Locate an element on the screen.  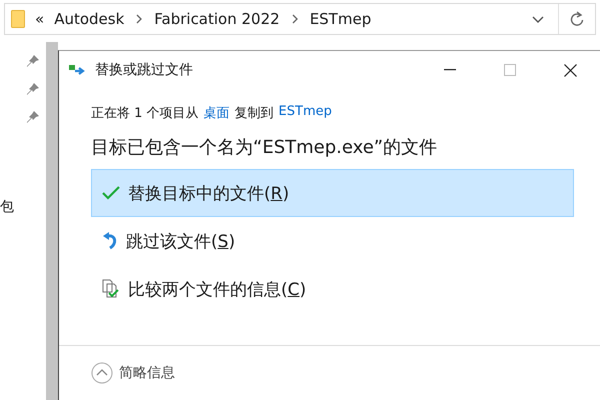
conflict-heading: 目标已包含一个名为“ESTmep.exe”的文件 is located at coordinates (264, 147).